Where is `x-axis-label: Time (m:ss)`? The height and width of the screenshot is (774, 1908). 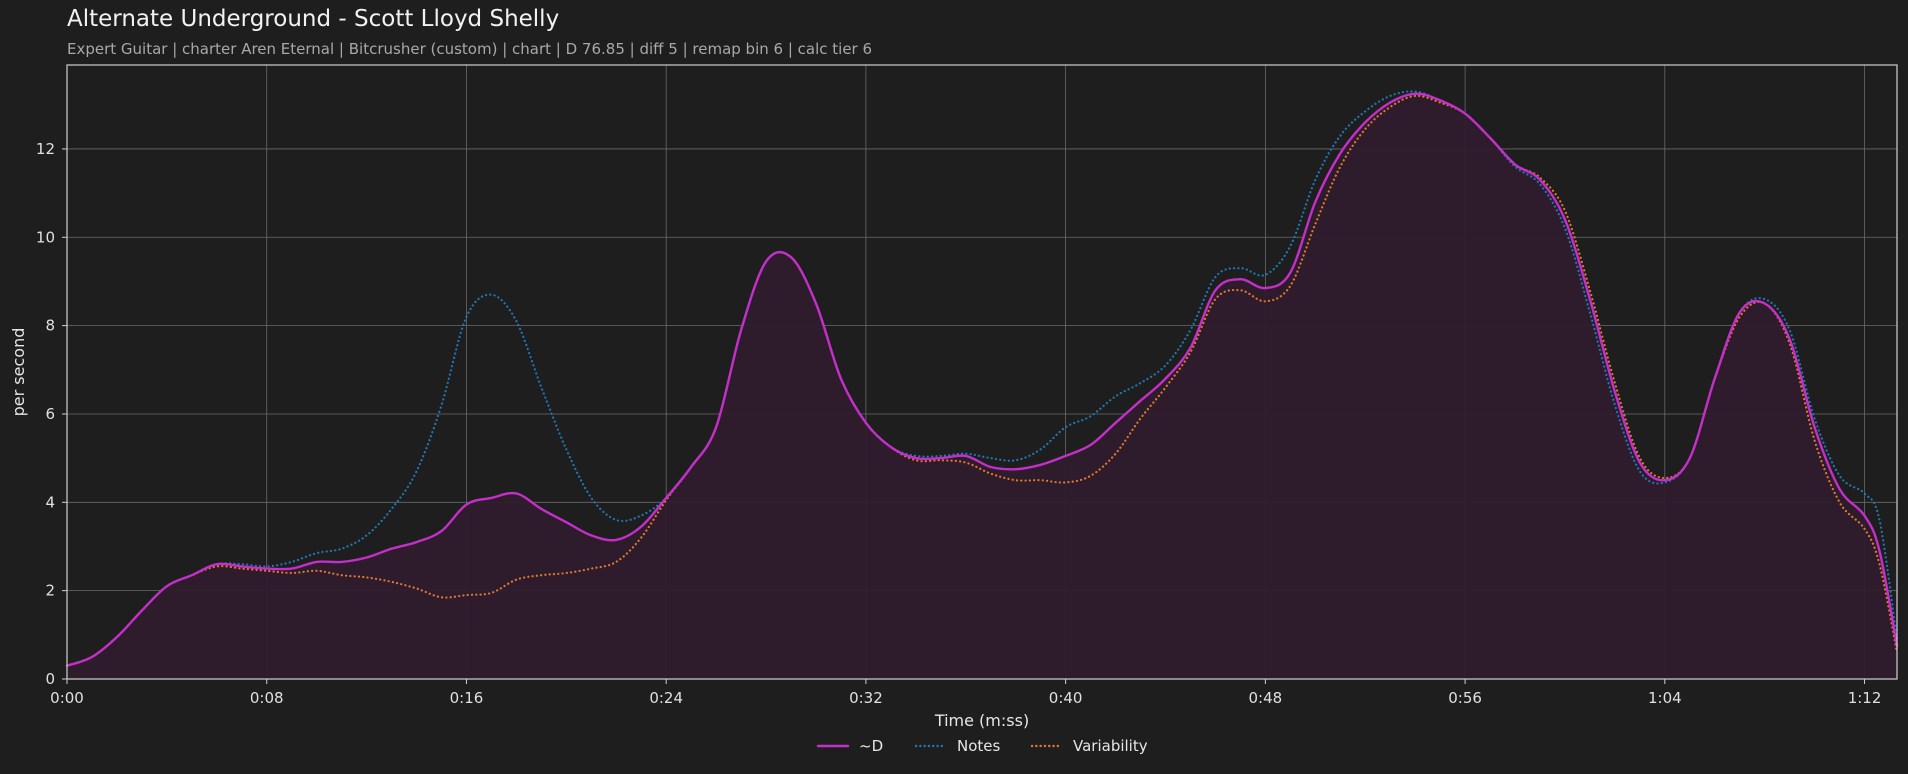
x-axis-label: Time (m:ss) is located at coordinates (981, 720).